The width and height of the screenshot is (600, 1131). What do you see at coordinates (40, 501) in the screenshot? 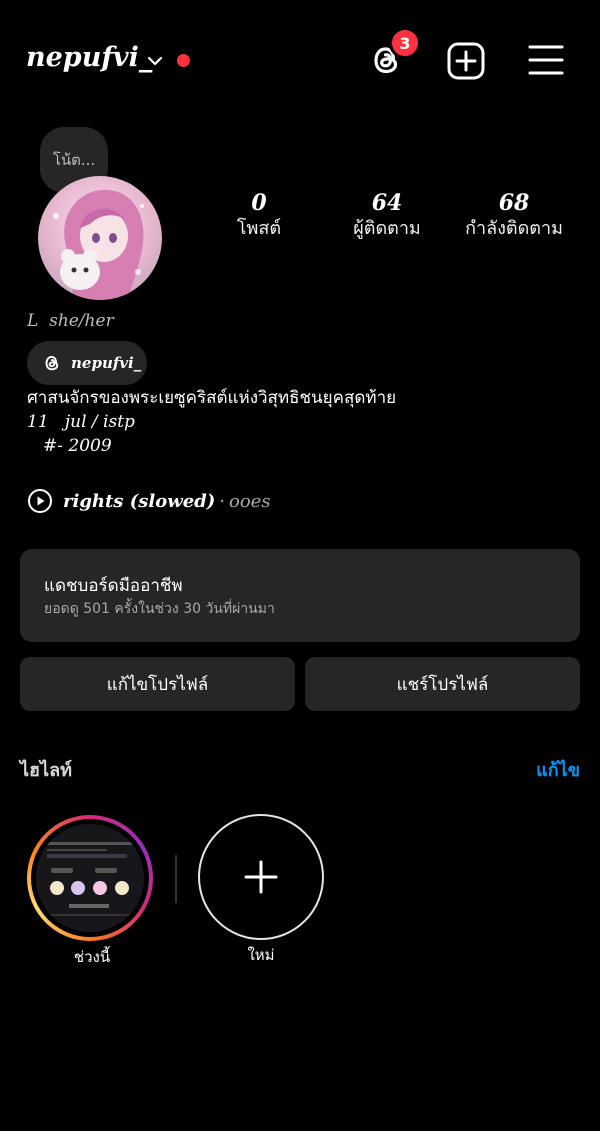
I see `play-icon` at bounding box center [40, 501].